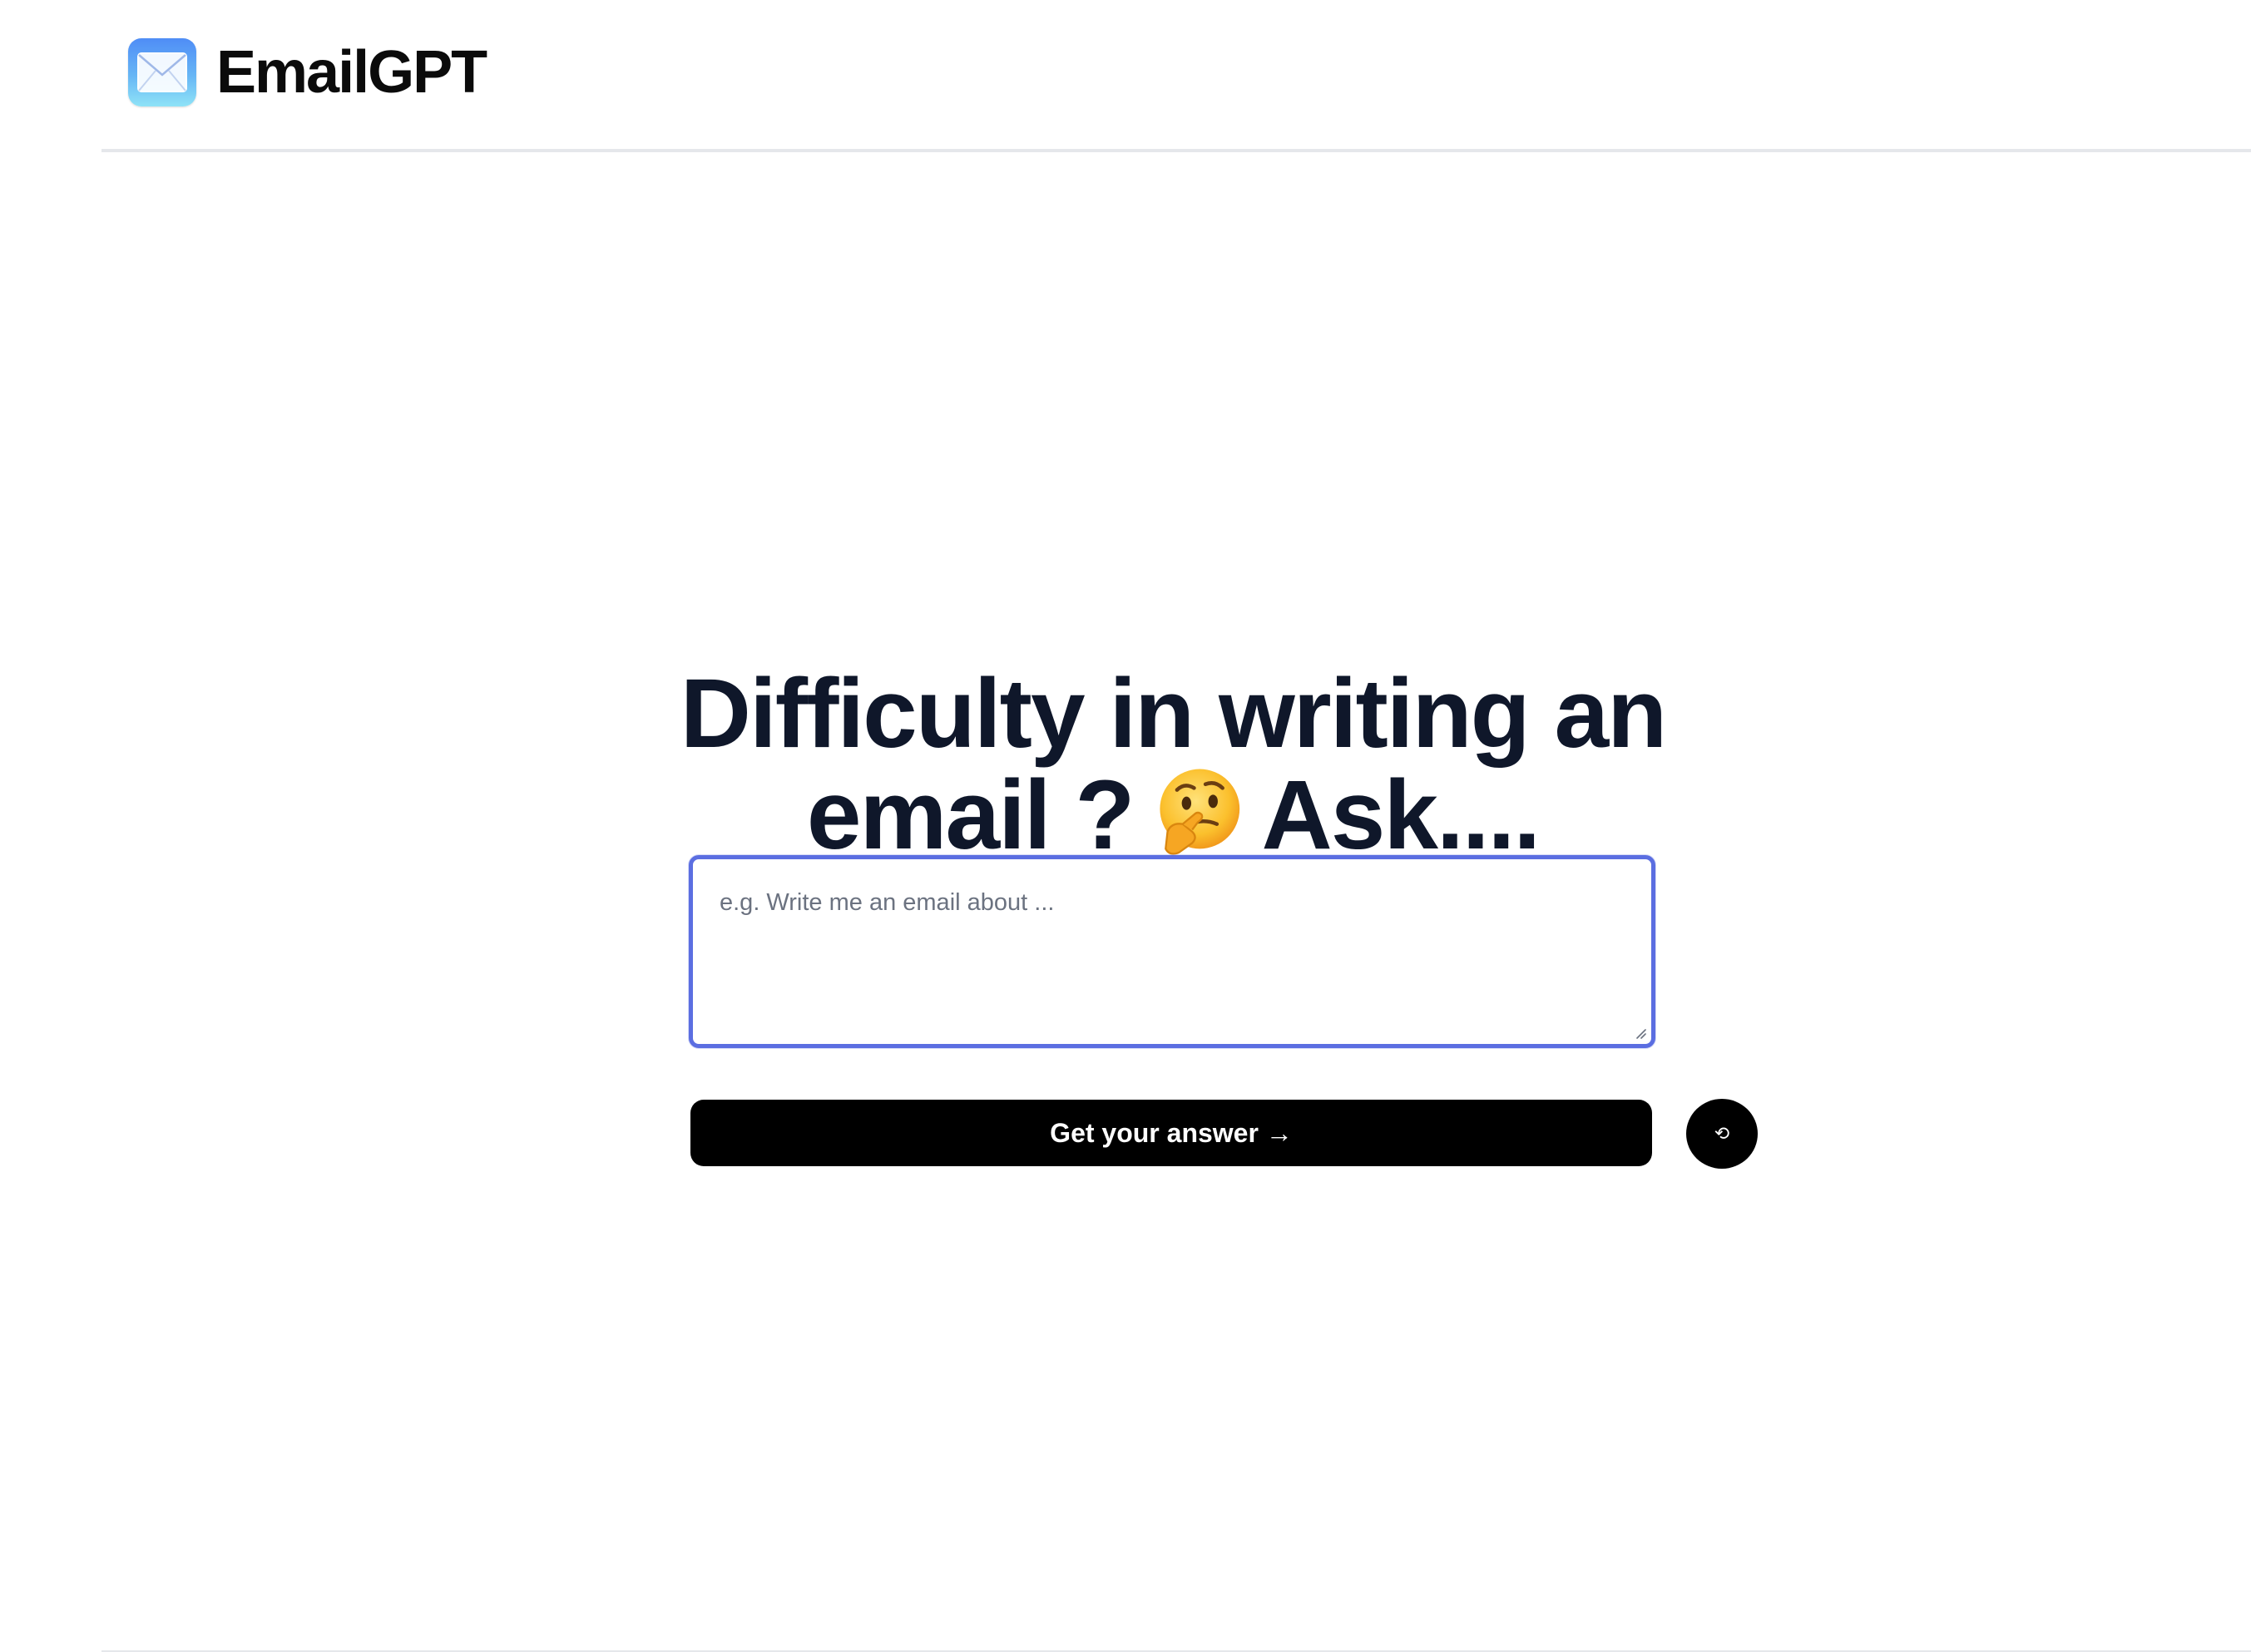  What do you see at coordinates (352, 72) in the screenshot?
I see `brand-name: EmailGPT` at bounding box center [352, 72].